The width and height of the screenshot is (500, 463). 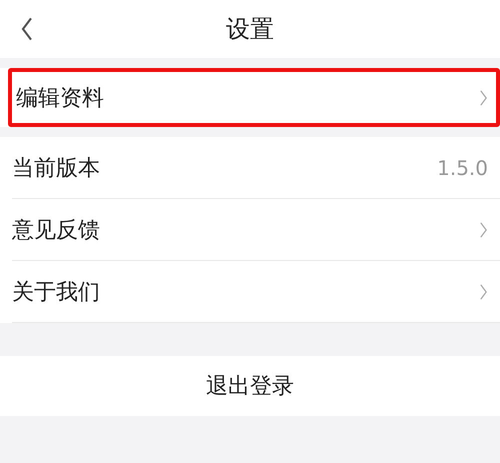 I want to click on version-value: 1.5.0, so click(x=462, y=168).